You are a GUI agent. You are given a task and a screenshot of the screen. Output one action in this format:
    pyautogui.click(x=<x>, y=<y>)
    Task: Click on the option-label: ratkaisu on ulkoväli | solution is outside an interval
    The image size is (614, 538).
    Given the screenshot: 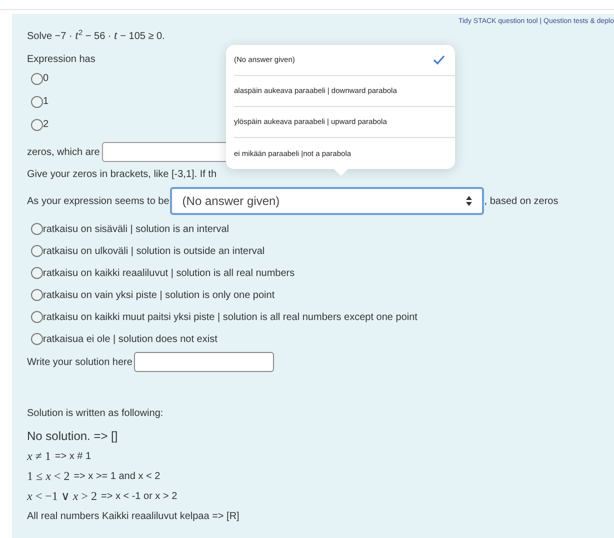 What is the action you would take?
    pyautogui.click(x=154, y=251)
    